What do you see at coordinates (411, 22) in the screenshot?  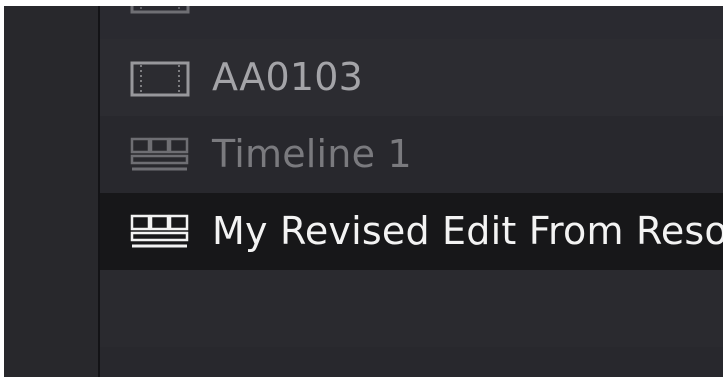 I see `list-item-clip-partial: AA0103` at bounding box center [411, 22].